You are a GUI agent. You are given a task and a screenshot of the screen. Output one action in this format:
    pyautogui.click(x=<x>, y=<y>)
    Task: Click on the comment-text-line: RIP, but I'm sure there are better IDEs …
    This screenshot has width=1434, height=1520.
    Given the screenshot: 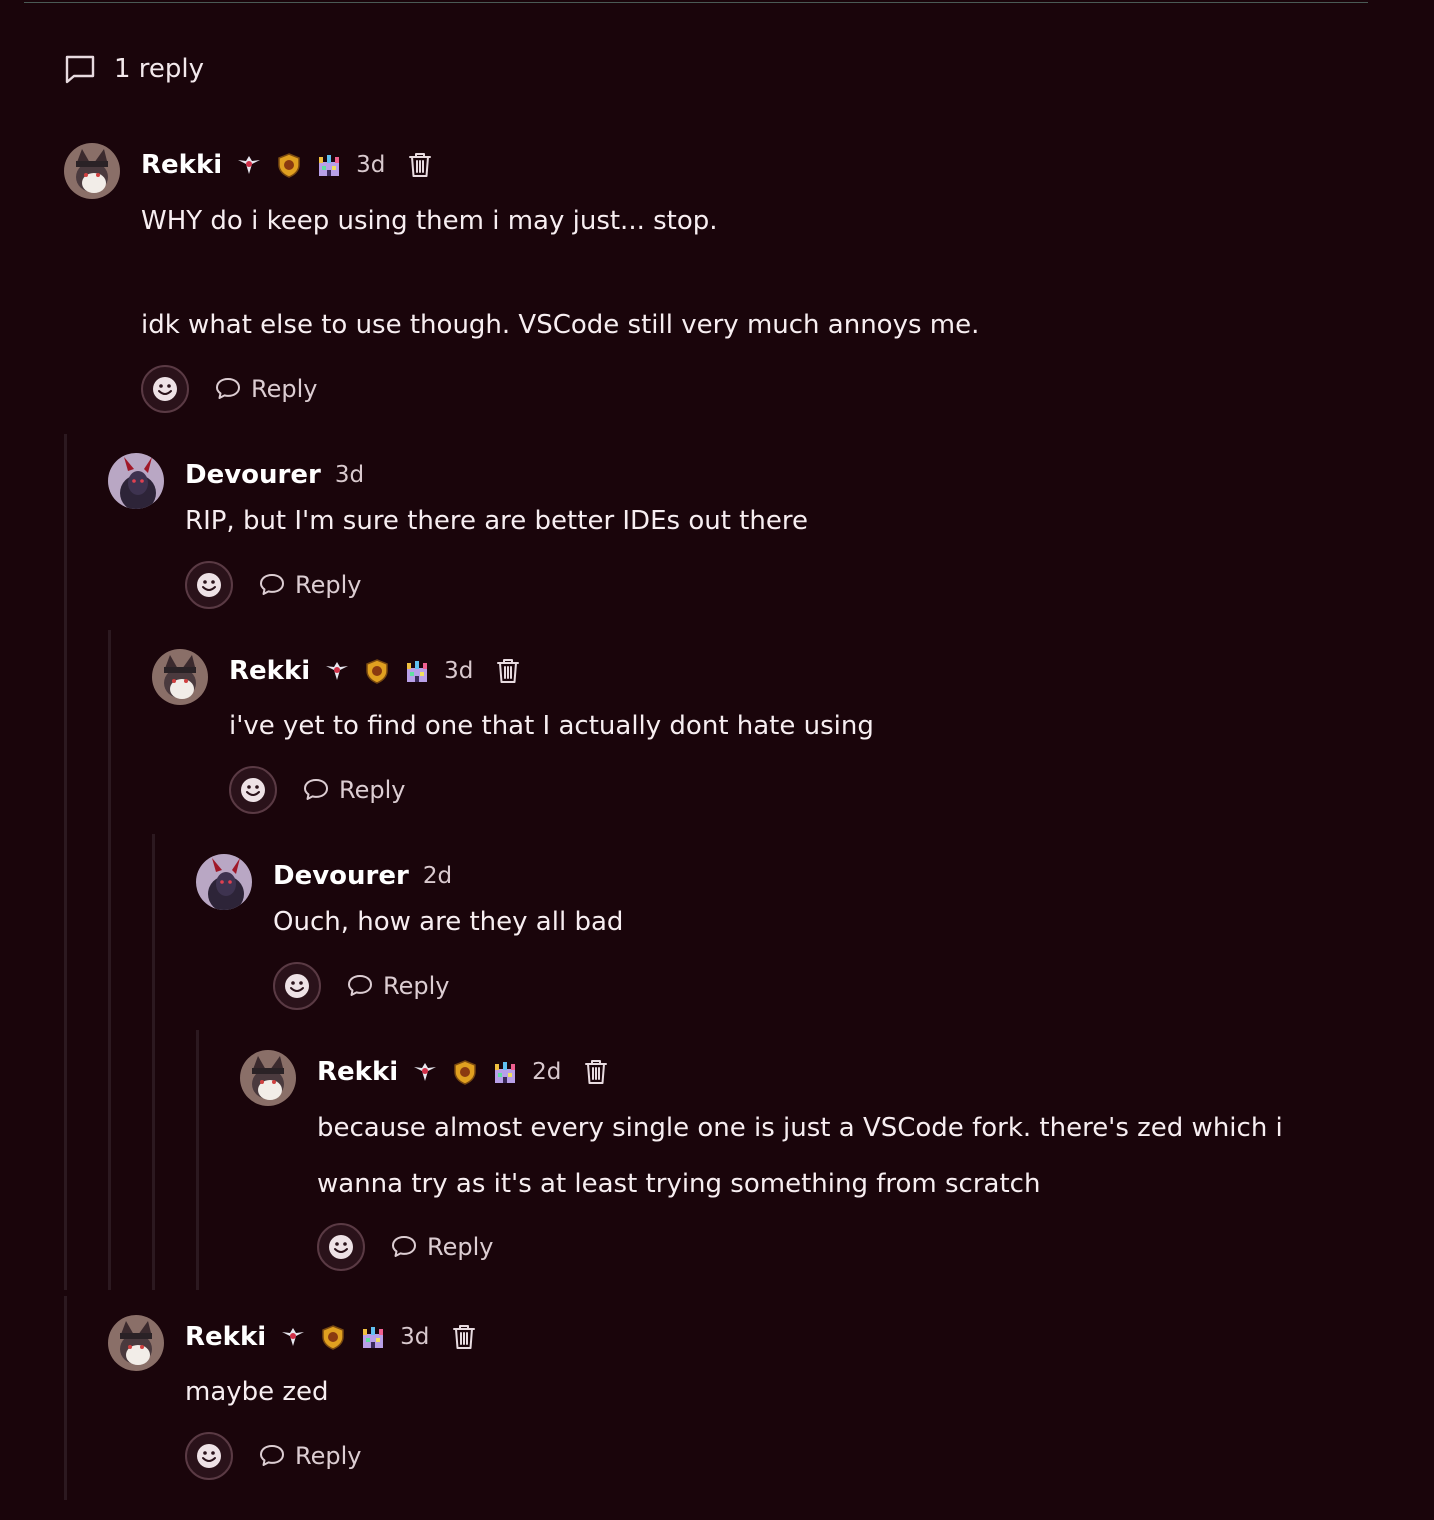 What is the action you would take?
    pyautogui.click(x=496, y=521)
    